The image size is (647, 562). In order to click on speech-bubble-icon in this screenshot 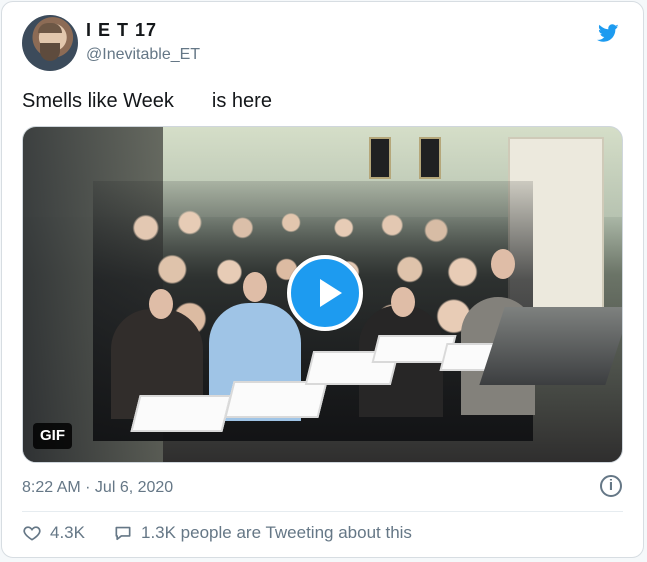, I will do `click(123, 533)`.